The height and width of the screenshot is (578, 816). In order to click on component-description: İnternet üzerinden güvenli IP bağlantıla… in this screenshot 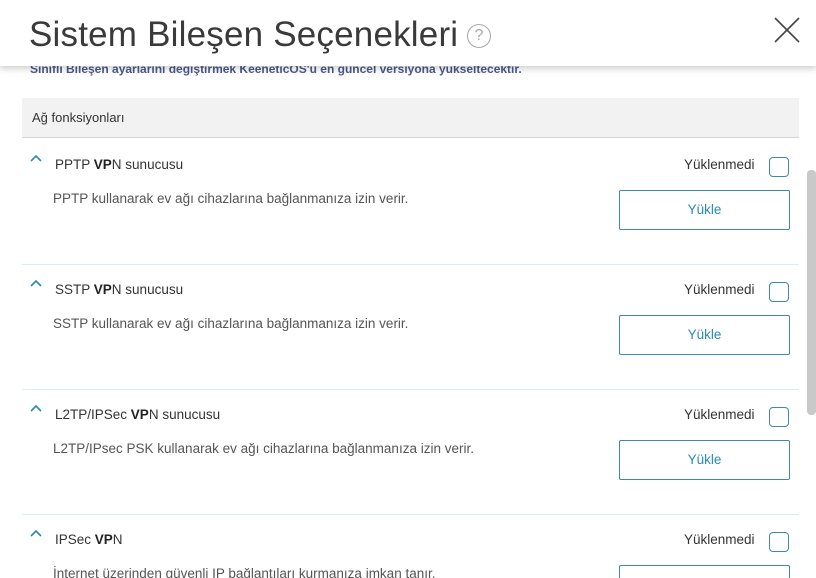, I will do `click(244, 572)`.